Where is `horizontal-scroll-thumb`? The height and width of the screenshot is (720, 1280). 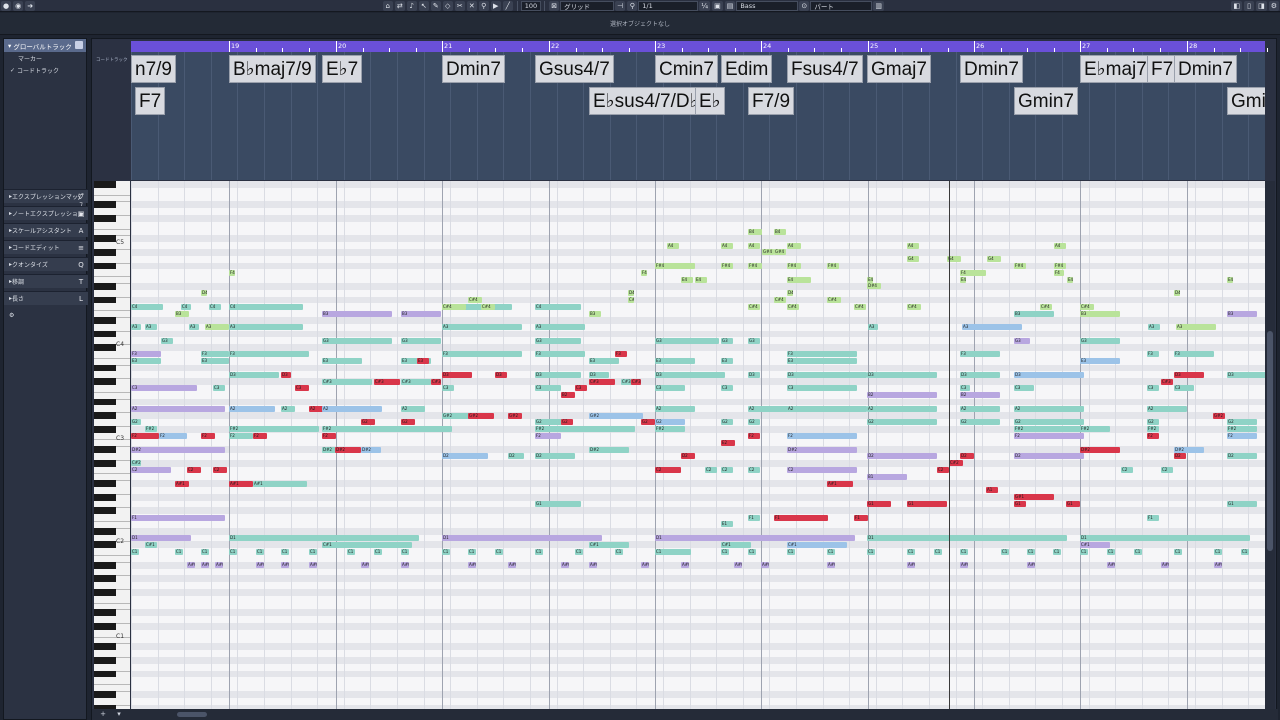
horizontal-scroll-thumb is located at coordinates (192, 714).